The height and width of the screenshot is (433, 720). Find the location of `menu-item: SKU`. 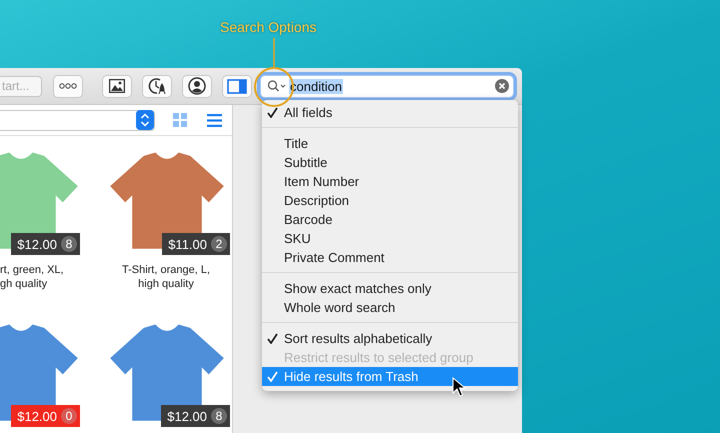

menu-item: SKU is located at coordinates (390, 238).